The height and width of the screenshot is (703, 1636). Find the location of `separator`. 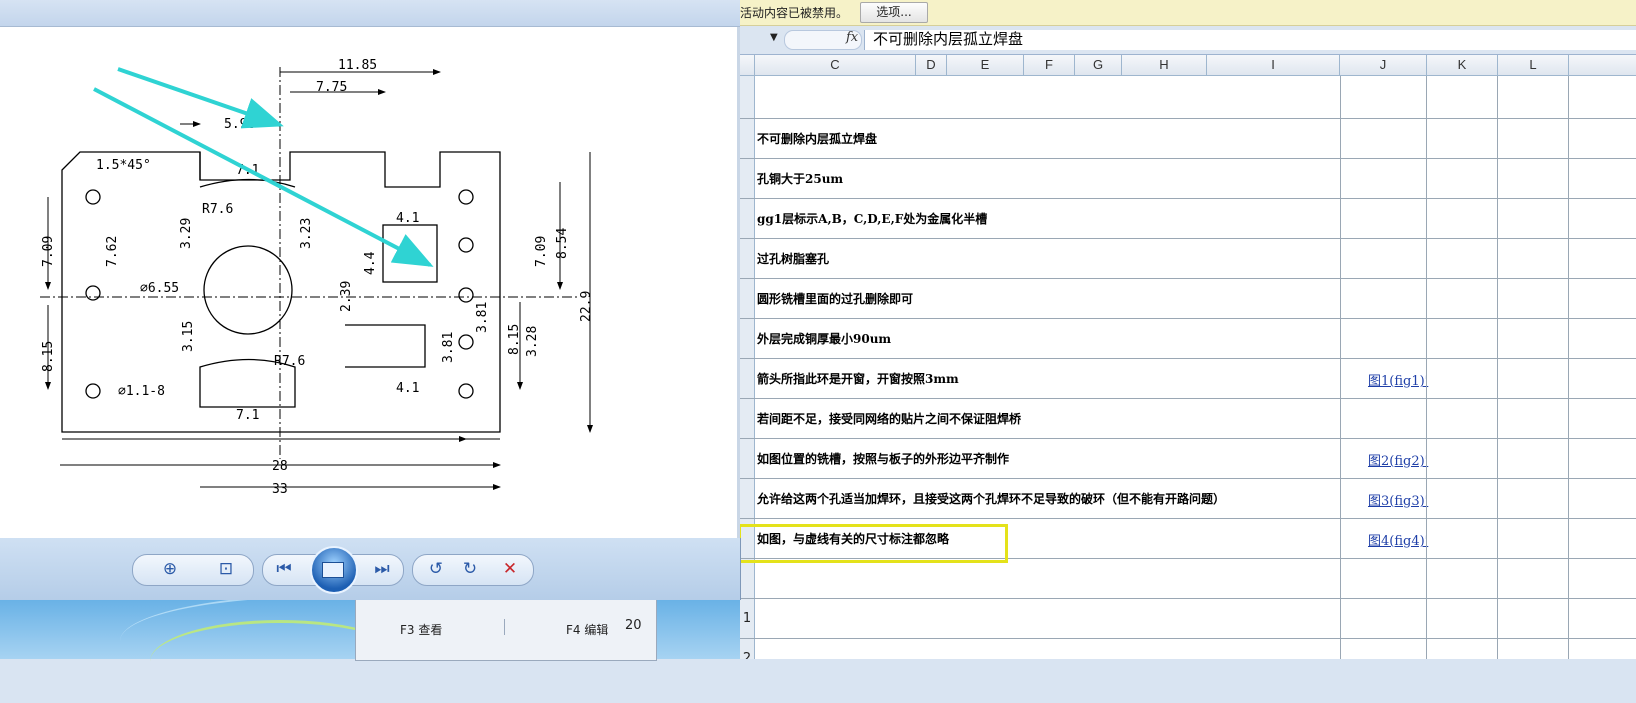

separator is located at coordinates (504, 627).